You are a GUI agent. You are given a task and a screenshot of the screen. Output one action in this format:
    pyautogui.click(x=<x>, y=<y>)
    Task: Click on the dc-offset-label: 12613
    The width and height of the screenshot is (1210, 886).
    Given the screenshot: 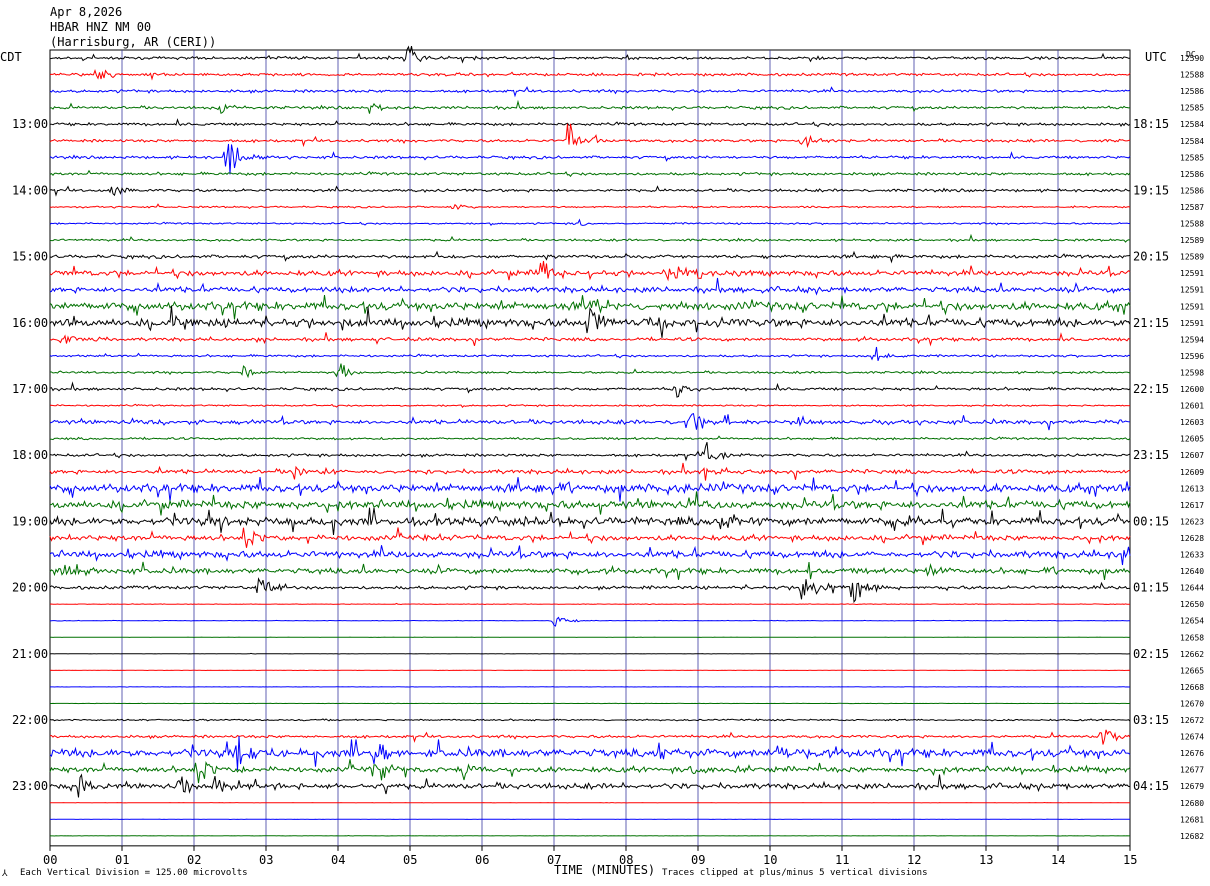 What is the action you would take?
    pyautogui.click(x=1192, y=488)
    